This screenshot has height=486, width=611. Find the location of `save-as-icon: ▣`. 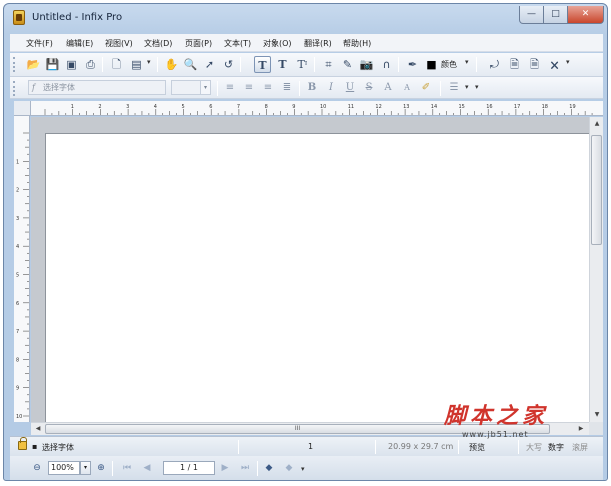

save-as-icon: ▣ is located at coordinates (71, 64).